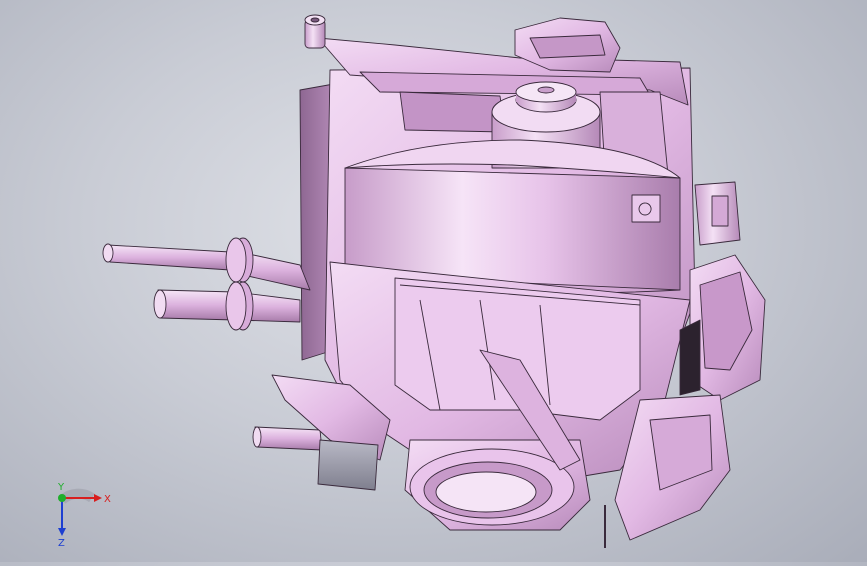 Image resolution: width=867 pixels, height=566 pixels. What do you see at coordinates (61, 487) in the screenshot?
I see `y-axis-label: Y` at bounding box center [61, 487].